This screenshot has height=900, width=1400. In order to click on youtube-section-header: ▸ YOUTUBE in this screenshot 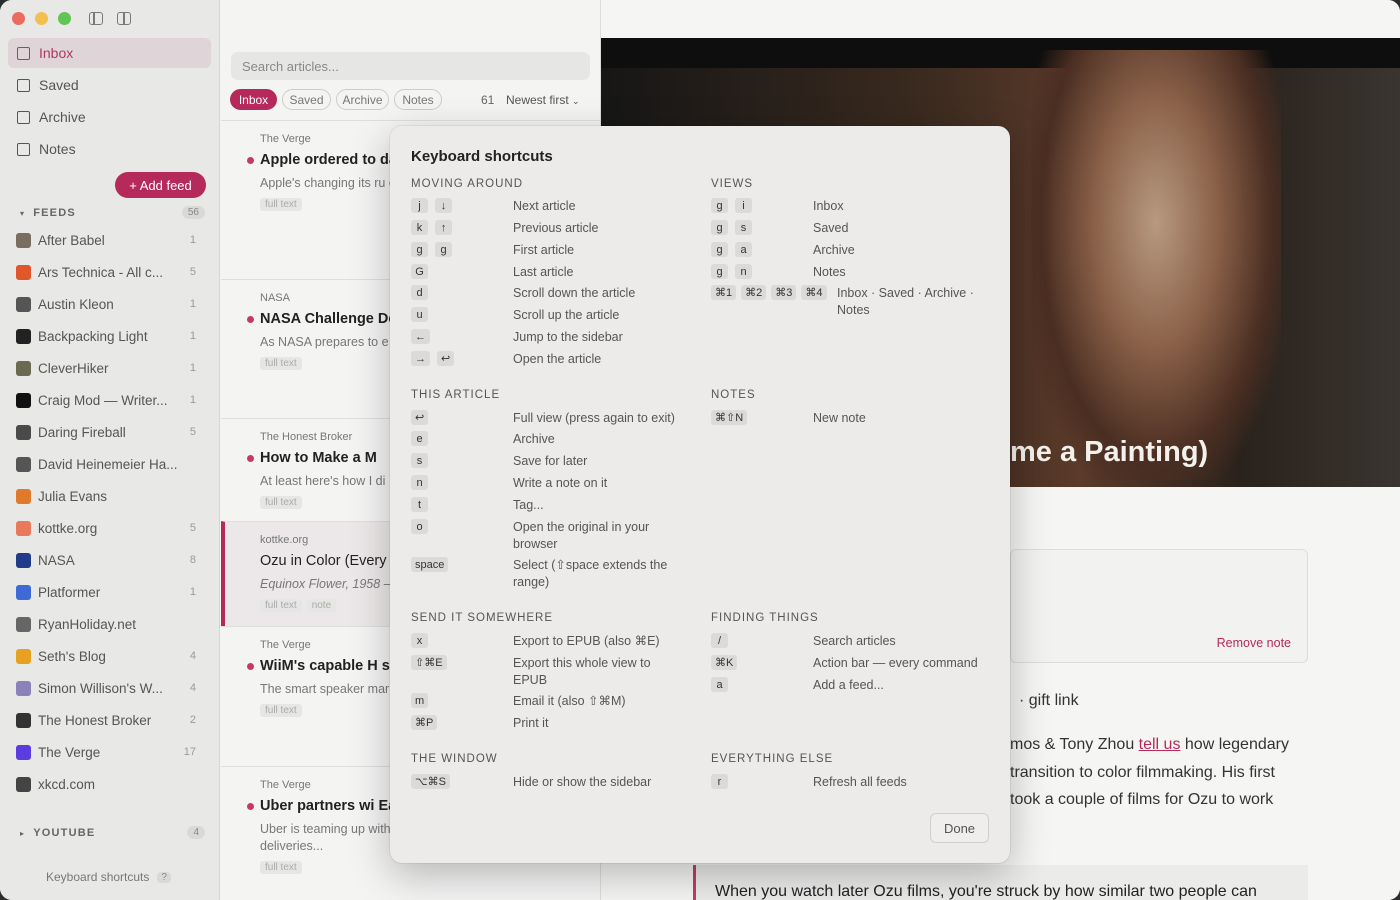, I will do `click(57, 833)`.